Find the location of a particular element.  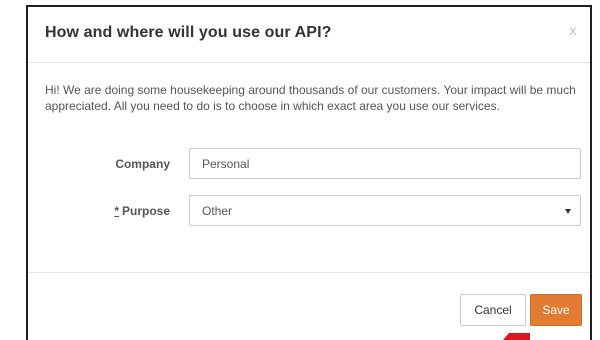

purpose-selected-value: Other is located at coordinates (217, 211).